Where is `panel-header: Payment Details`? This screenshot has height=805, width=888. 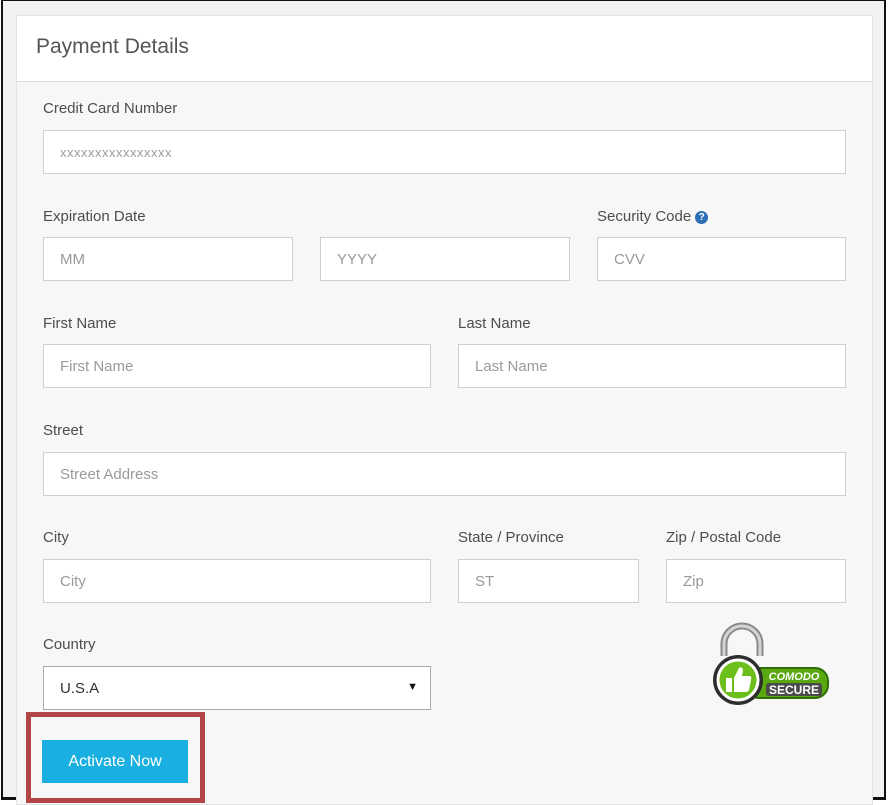
panel-header: Payment Details is located at coordinates (444, 49).